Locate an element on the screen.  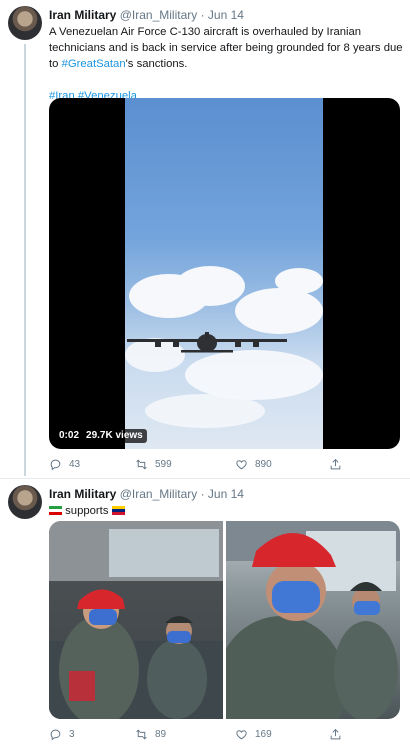
tweet-body-text: supports is located at coordinates (87, 511).